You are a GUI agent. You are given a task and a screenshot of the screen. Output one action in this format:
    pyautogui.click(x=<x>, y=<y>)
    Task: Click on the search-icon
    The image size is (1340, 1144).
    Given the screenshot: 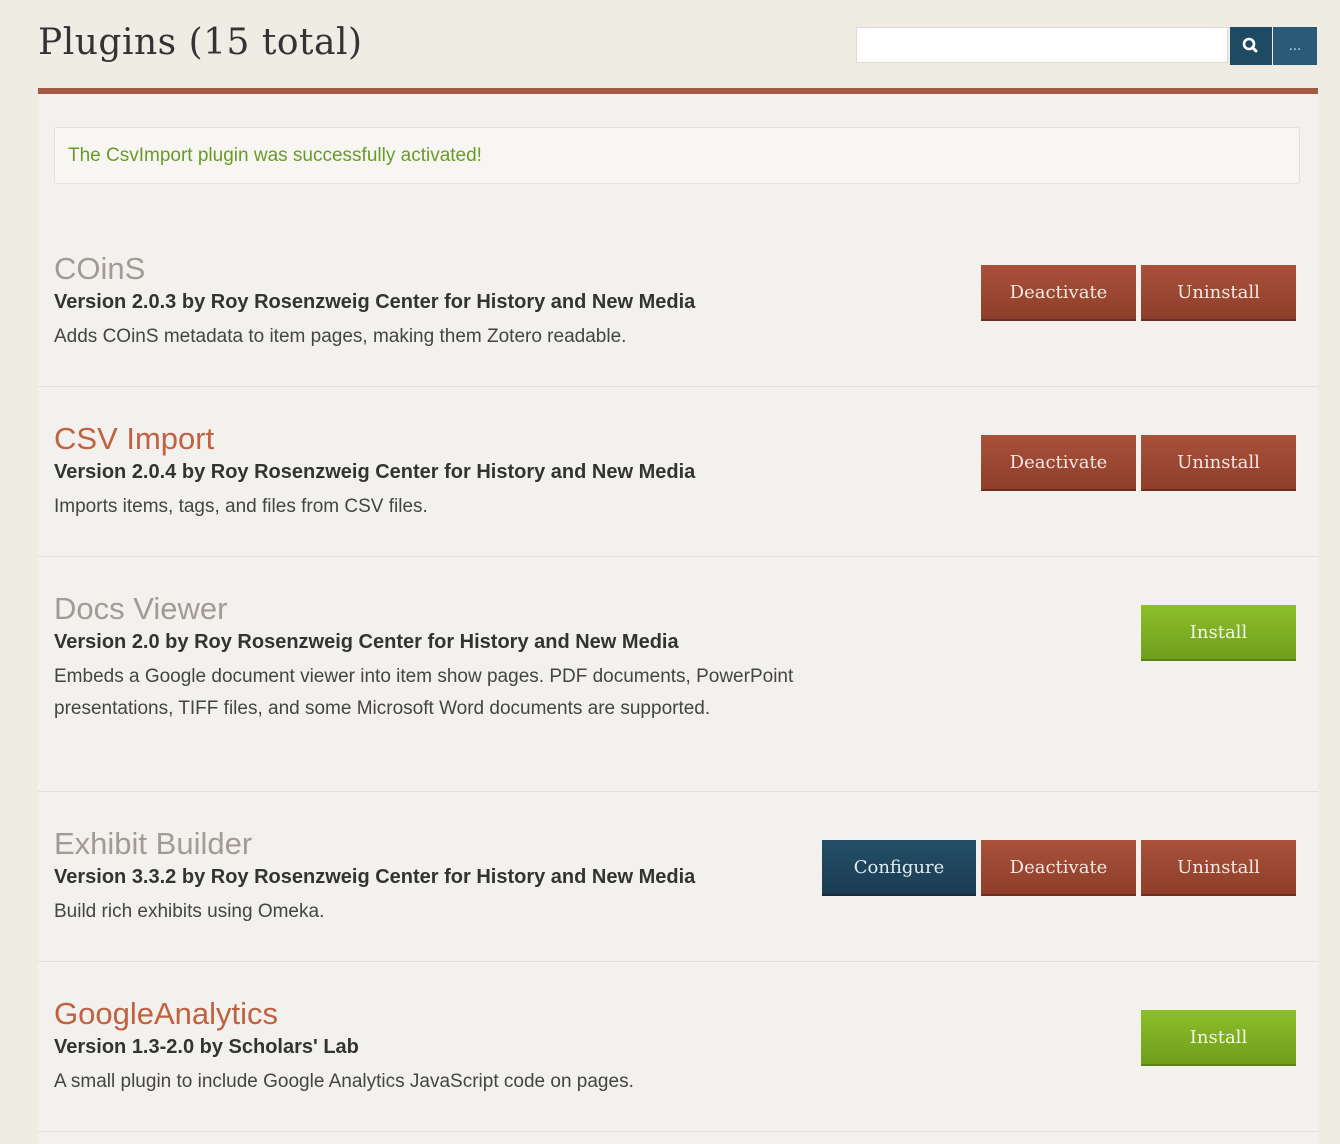 What is the action you would take?
    pyautogui.click(x=1250, y=45)
    